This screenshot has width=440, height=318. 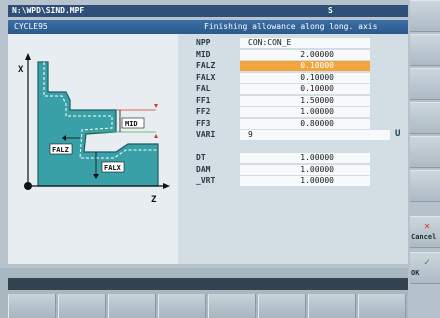 What do you see at coordinates (305, 123) in the screenshot?
I see `parameter-value-field: 0.80000` at bounding box center [305, 123].